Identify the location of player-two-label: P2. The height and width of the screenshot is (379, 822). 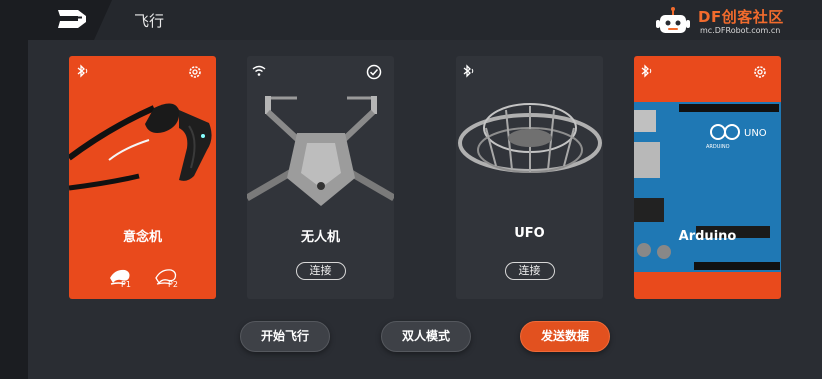
(173, 284).